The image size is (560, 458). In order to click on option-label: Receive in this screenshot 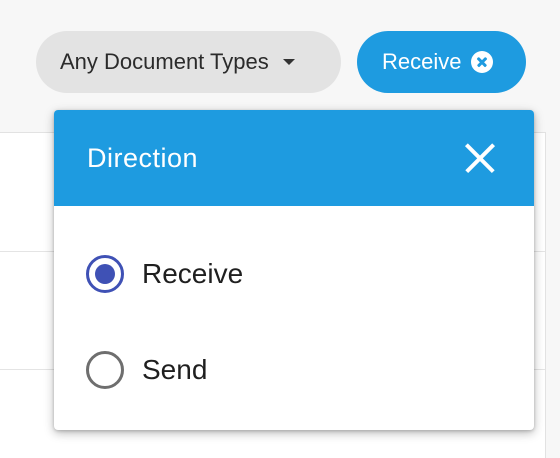, I will do `click(193, 273)`.